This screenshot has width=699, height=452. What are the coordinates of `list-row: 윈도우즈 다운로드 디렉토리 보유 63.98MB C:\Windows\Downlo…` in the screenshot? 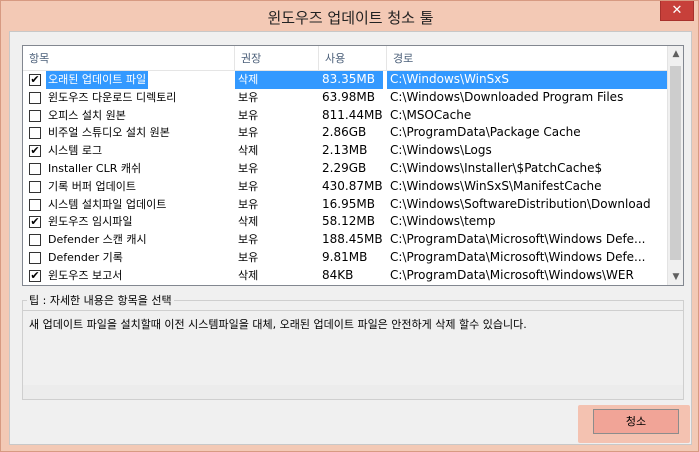 It's located at (346, 98).